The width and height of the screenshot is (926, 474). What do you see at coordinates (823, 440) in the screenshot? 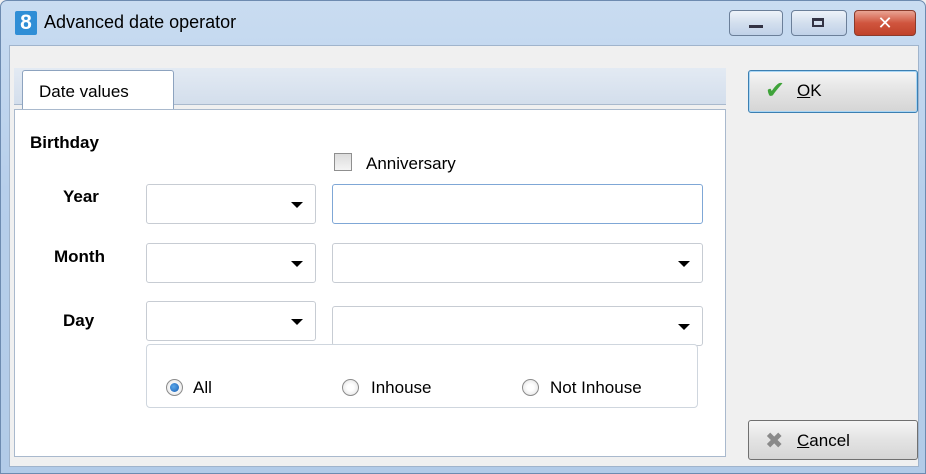
I see `cancel-button-label: Cancel` at bounding box center [823, 440].